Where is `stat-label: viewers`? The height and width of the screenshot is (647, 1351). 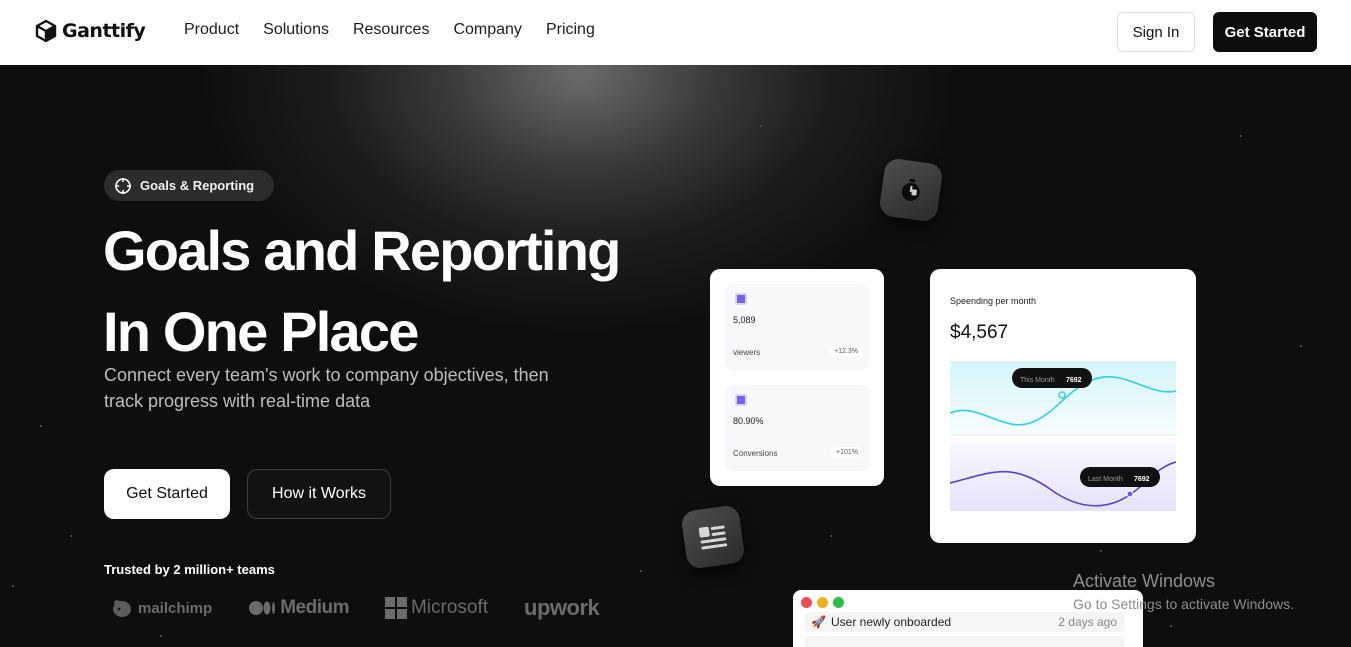
stat-label: viewers is located at coordinates (747, 352).